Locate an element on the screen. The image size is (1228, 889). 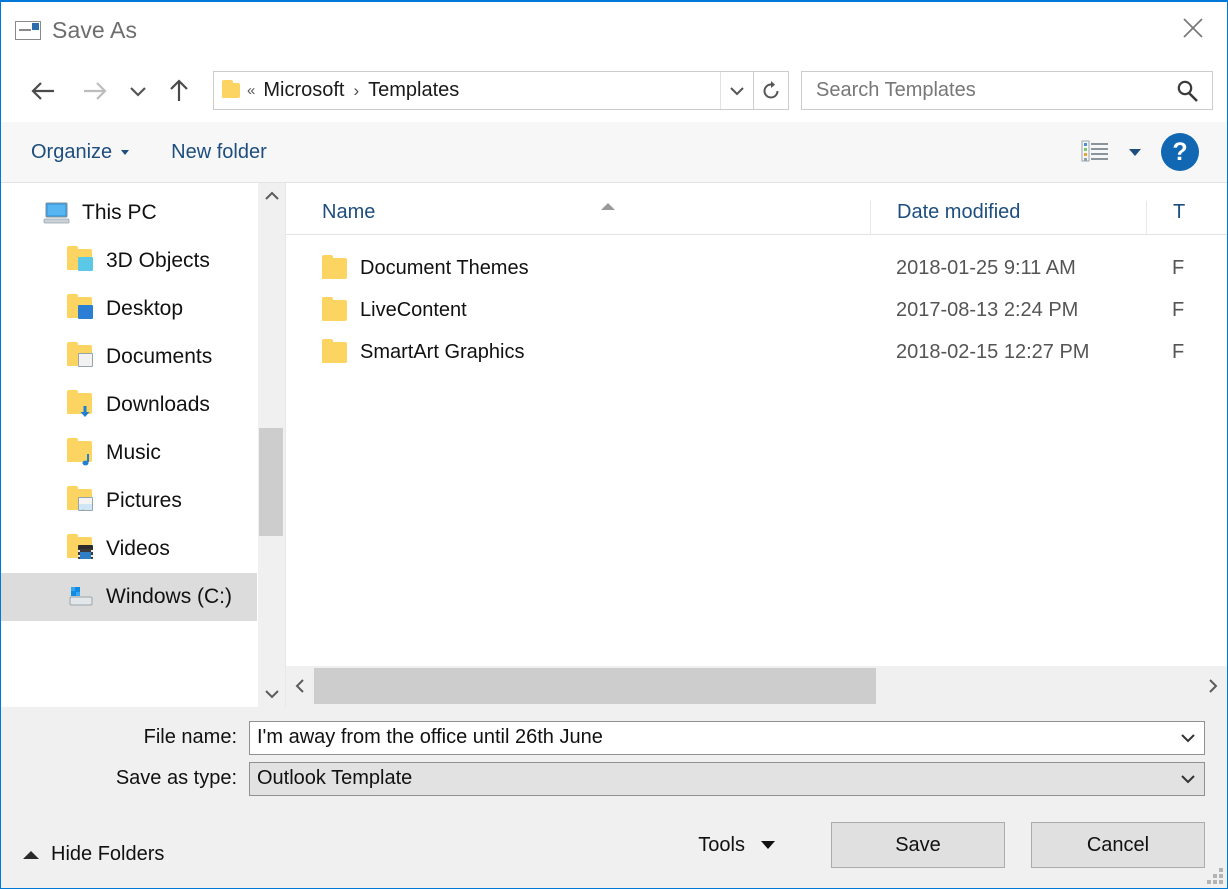
sidebar-item-label: Desktop is located at coordinates (145, 308).